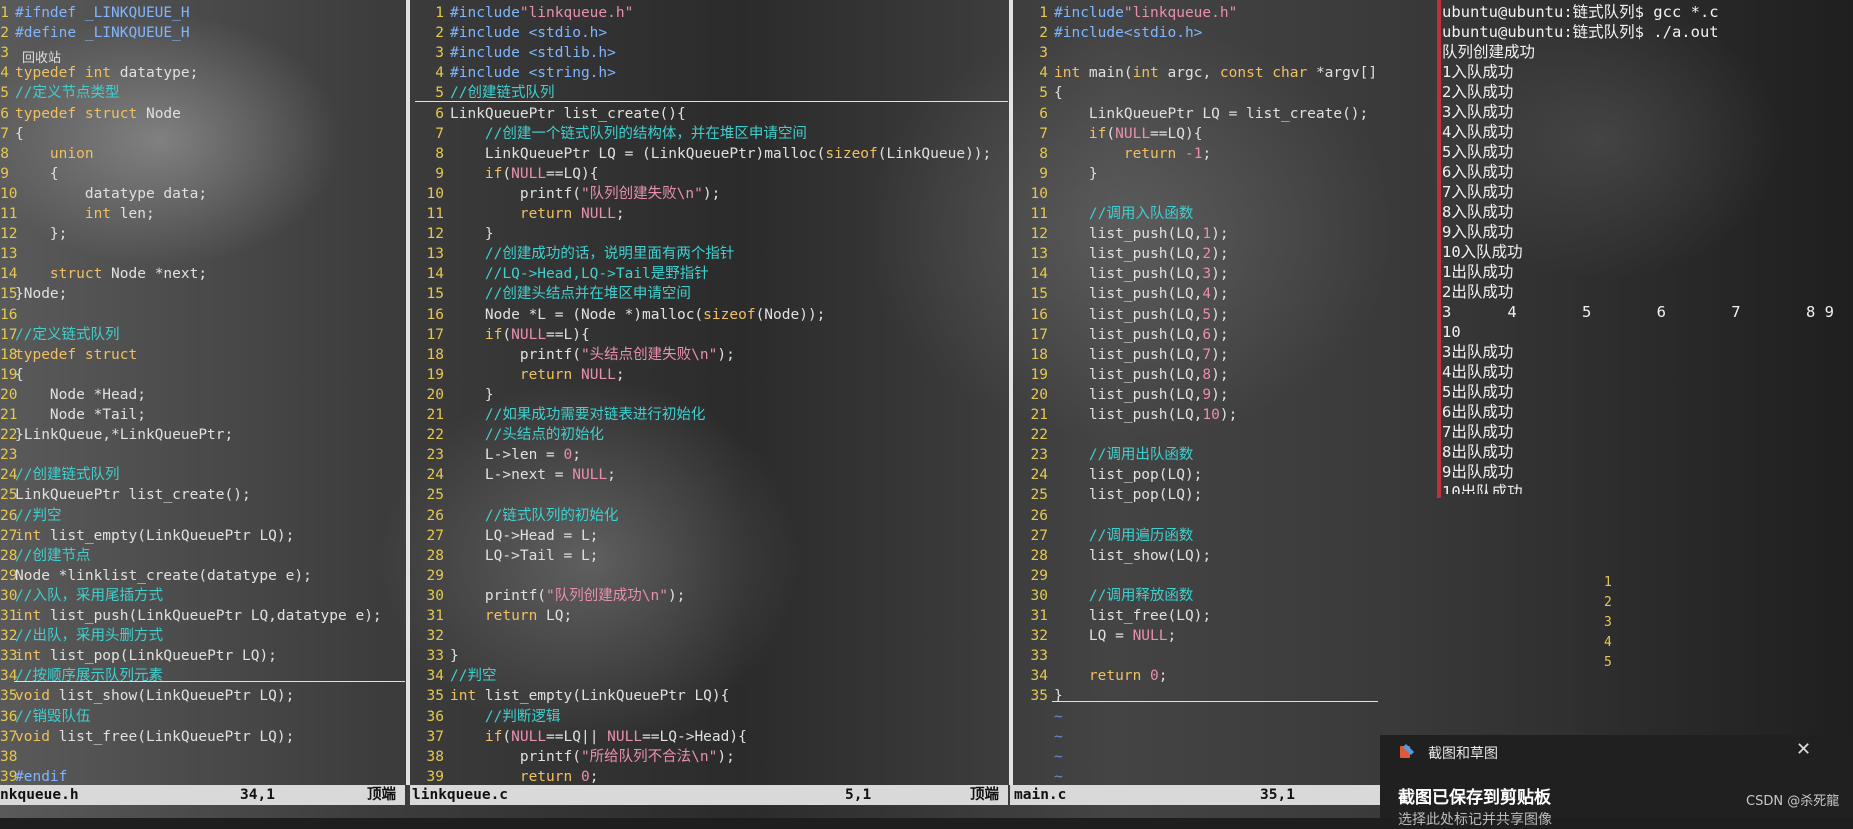  What do you see at coordinates (81, 676) in the screenshot?
I see `code-line: 34//按顺序展示队列元素` at bounding box center [81, 676].